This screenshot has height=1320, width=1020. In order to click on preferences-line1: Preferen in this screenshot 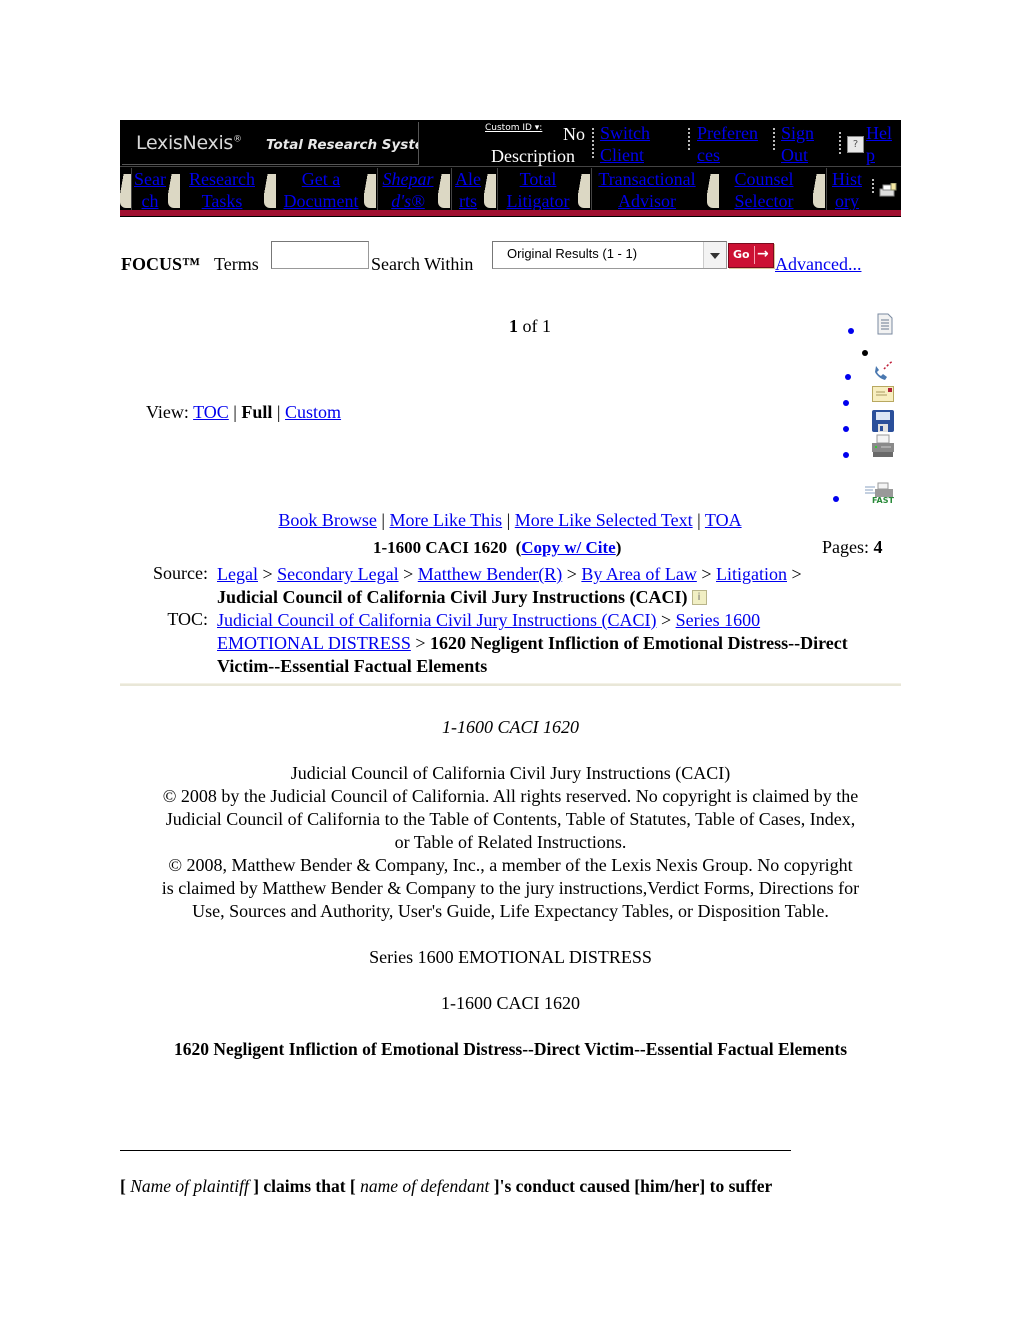, I will do `click(727, 133)`.